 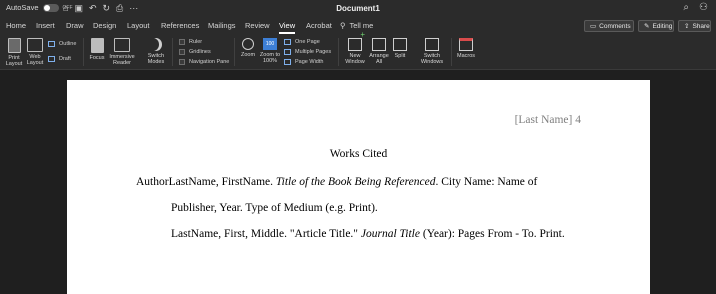 I want to click on tab-view: View, so click(x=287, y=27).